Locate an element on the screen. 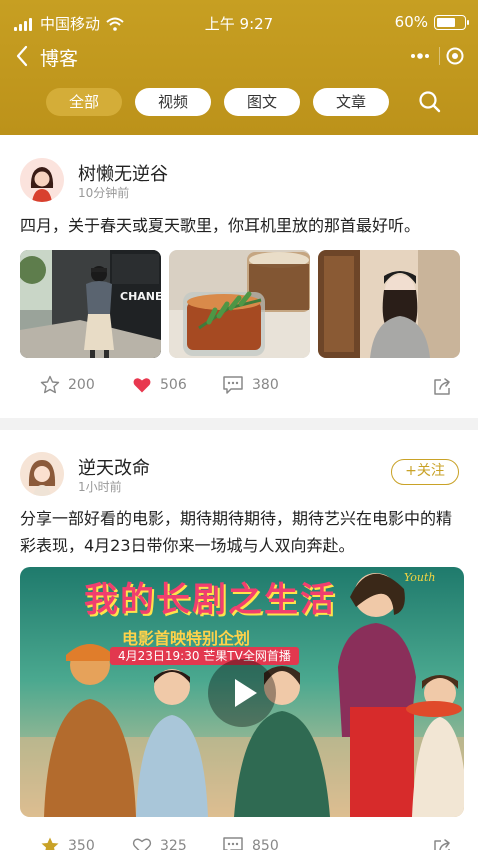  play-icon is located at coordinates (246, 693).